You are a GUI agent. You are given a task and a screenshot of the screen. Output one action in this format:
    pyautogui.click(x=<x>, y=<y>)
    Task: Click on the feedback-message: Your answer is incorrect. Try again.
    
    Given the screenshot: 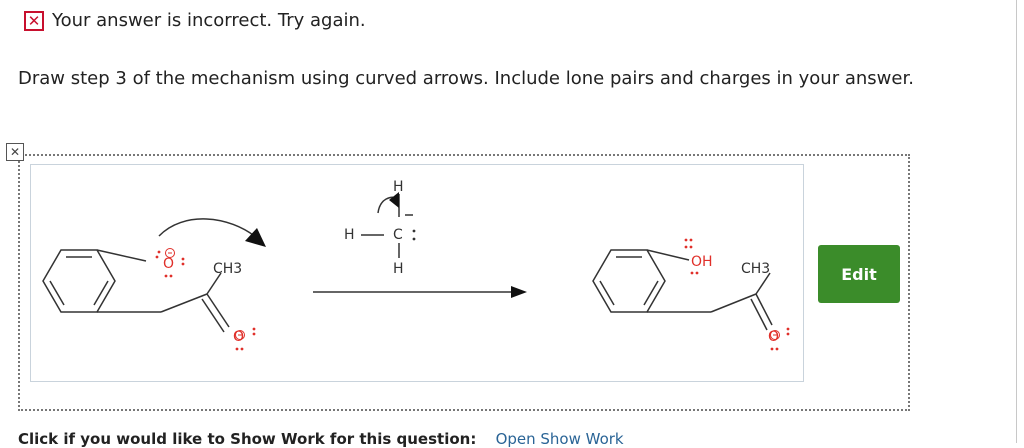 What is the action you would take?
    pyautogui.click(x=209, y=20)
    